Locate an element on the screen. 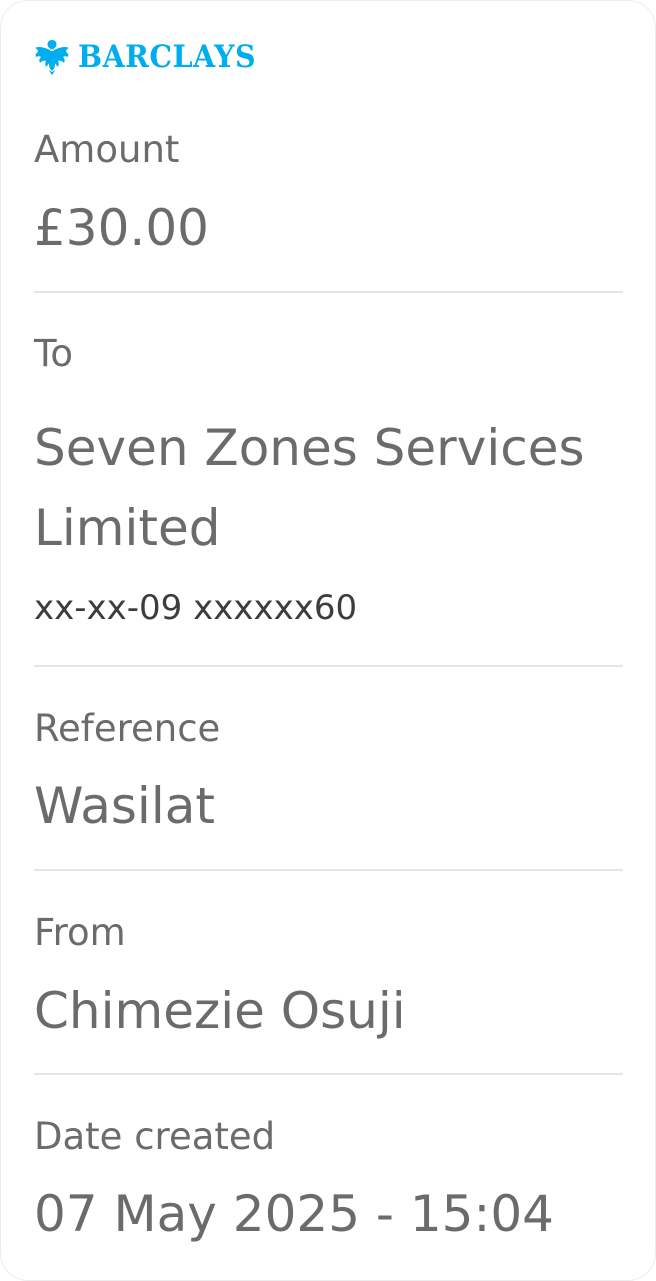  barclays-logo: BARCLAYS is located at coordinates (153, 57).